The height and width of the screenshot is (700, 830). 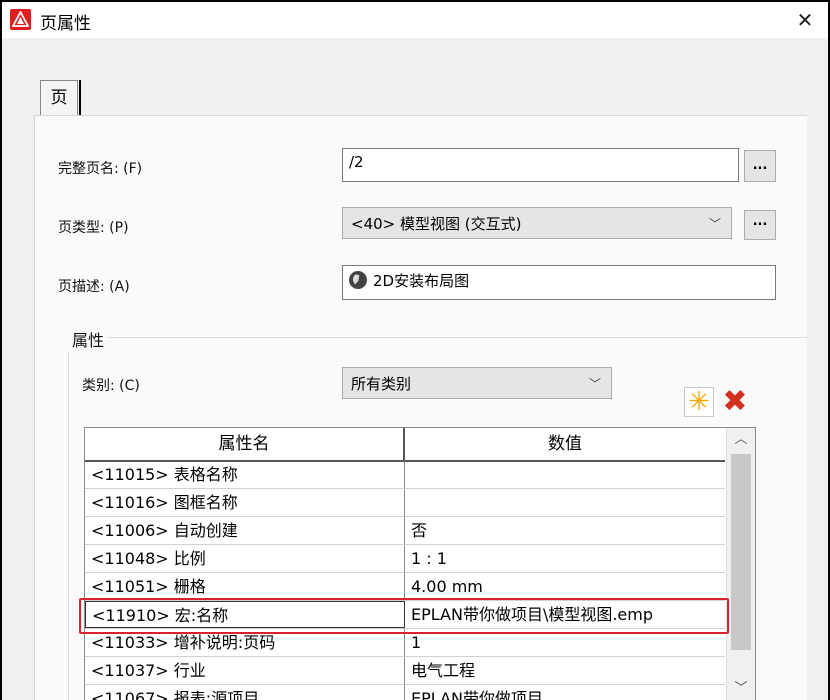 What do you see at coordinates (245, 530) in the screenshot?
I see `property-name-cell: <11006> 自动创建` at bounding box center [245, 530].